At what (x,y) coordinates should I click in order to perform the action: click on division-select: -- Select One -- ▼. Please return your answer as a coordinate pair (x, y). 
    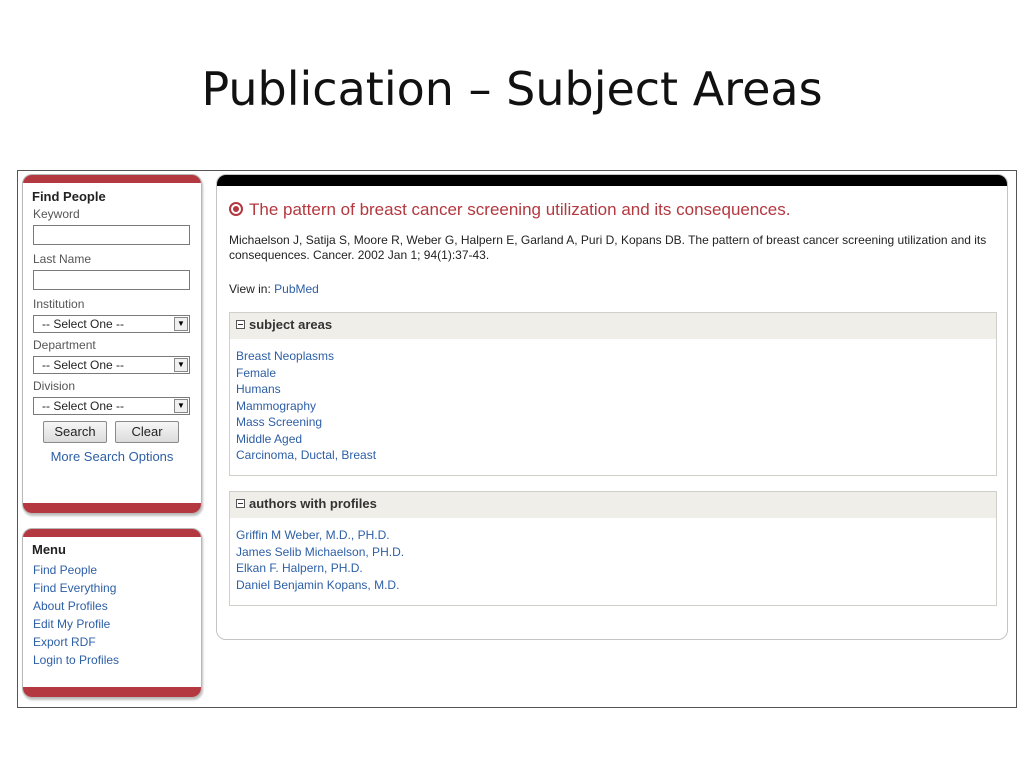
    Looking at the image, I should click on (111, 406).